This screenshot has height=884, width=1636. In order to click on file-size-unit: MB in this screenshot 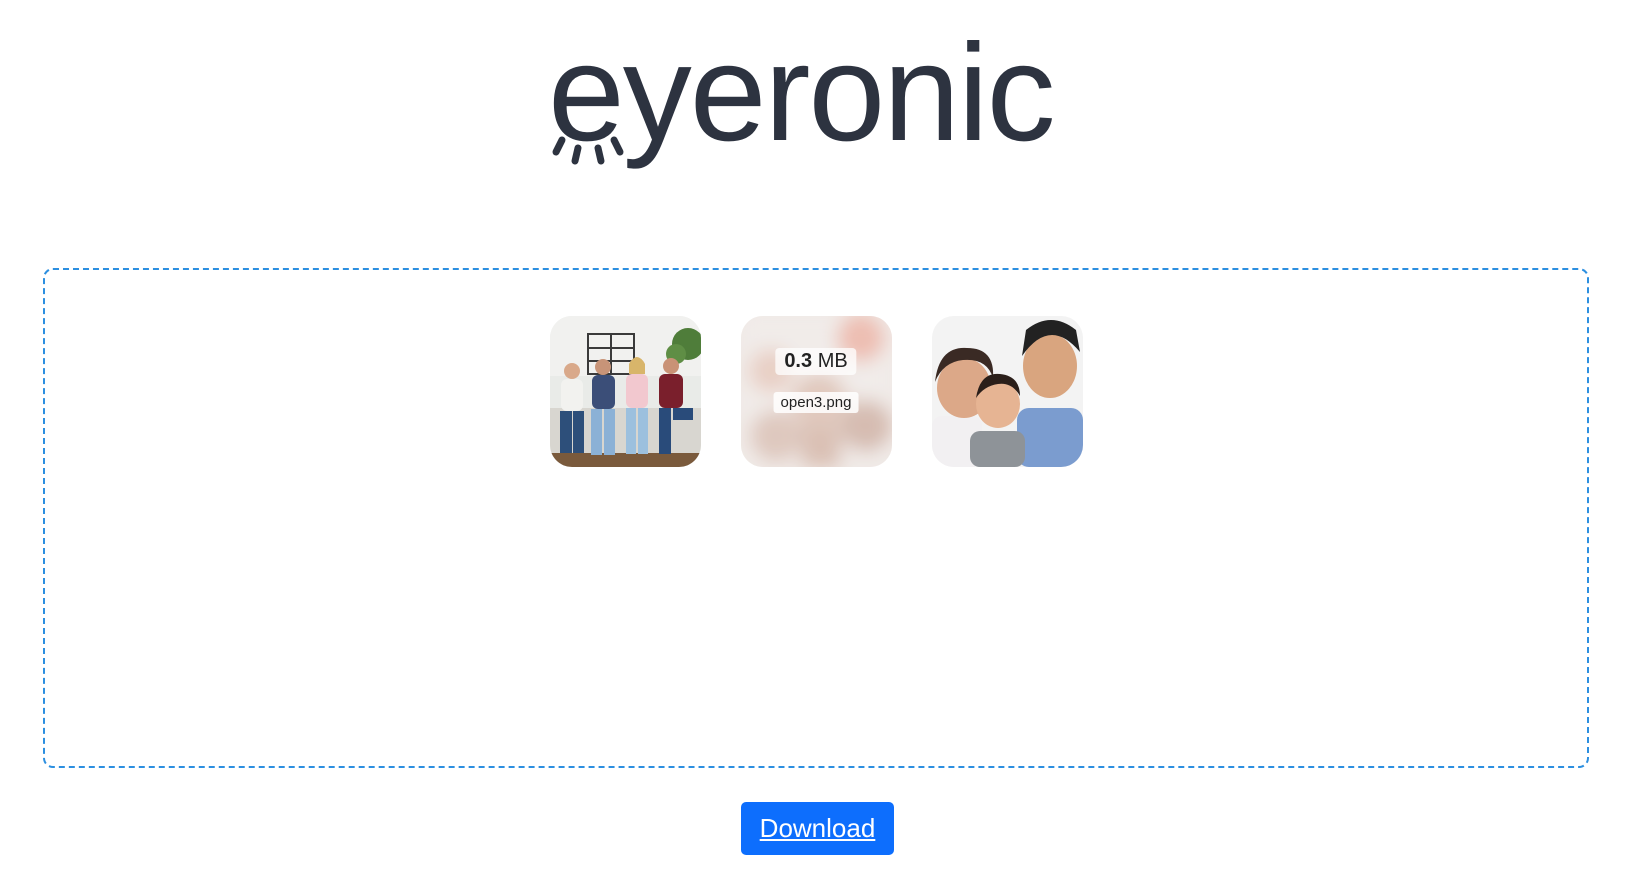, I will do `click(832, 361)`.